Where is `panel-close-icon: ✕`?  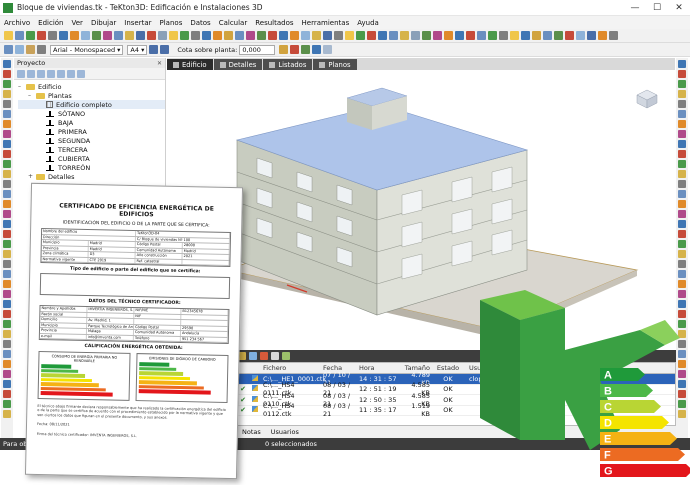
panel-close-icon: ✕ is located at coordinates (159, 63).